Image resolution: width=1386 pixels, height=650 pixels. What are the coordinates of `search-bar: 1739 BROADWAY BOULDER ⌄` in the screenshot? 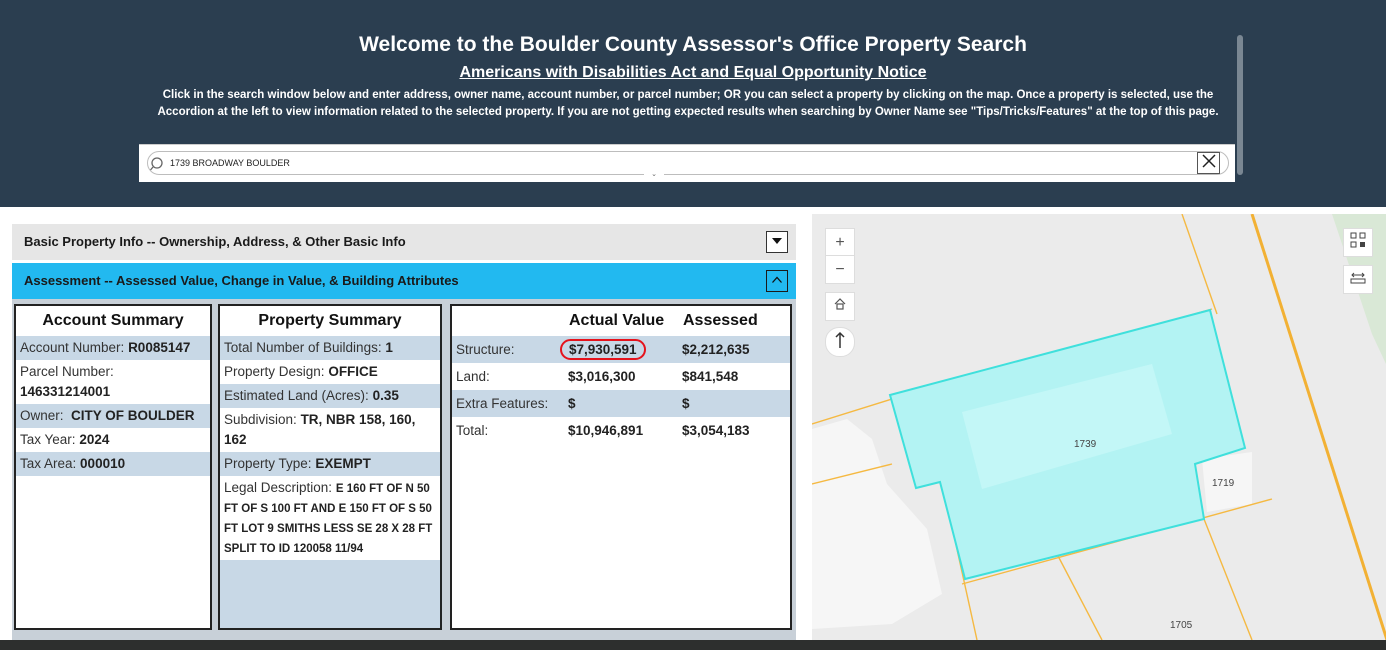 It's located at (687, 163).